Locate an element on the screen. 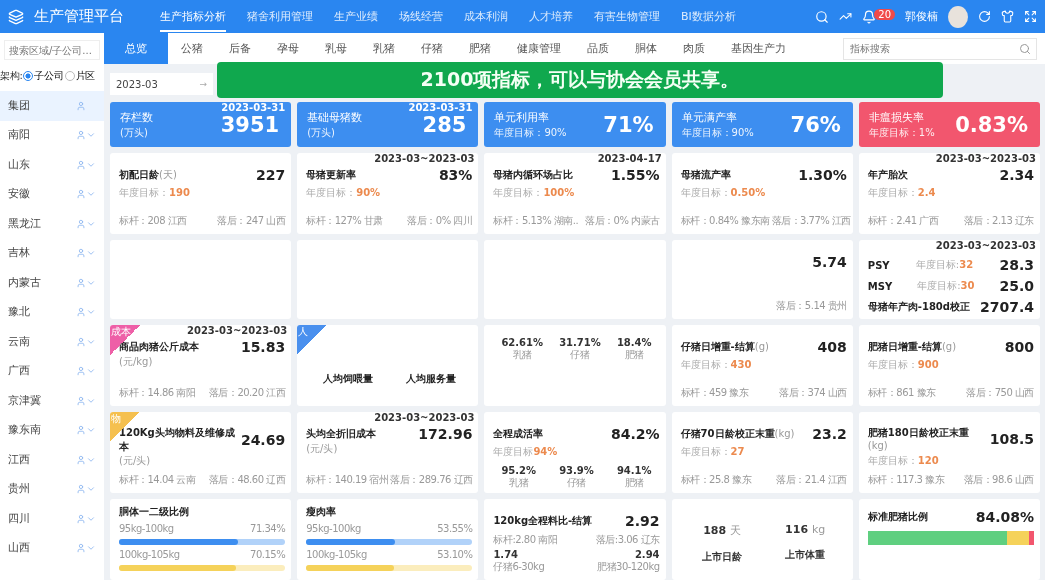 This screenshot has height=580, width=1045. sidebar-item: 黑龙江 is located at coordinates (52, 224).